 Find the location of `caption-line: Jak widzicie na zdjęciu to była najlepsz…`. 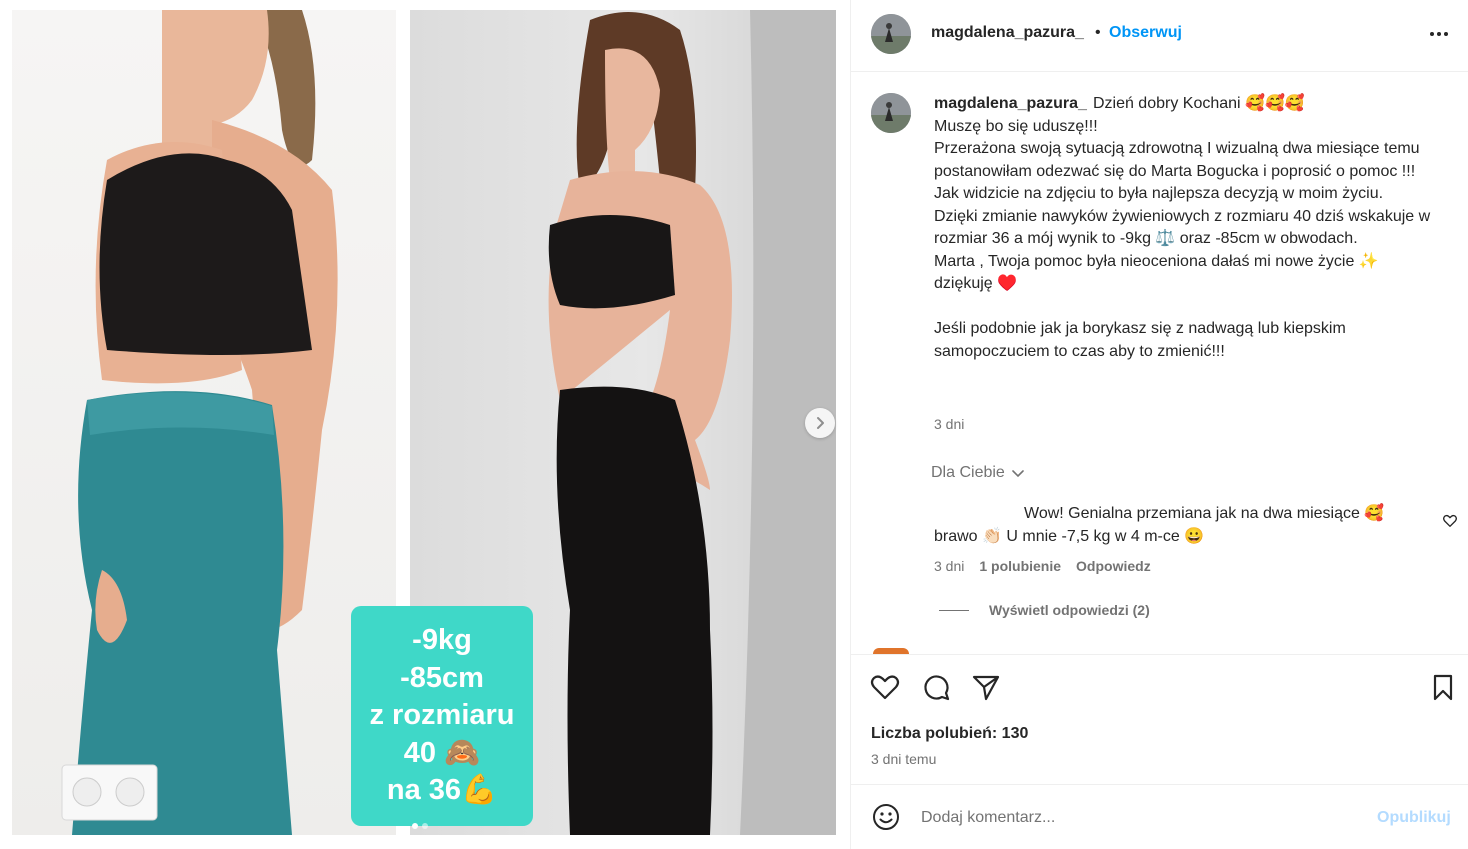

caption-line: Jak widzicie na zdjęciu to była najlepsz… is located at coordinates (1159, 193).